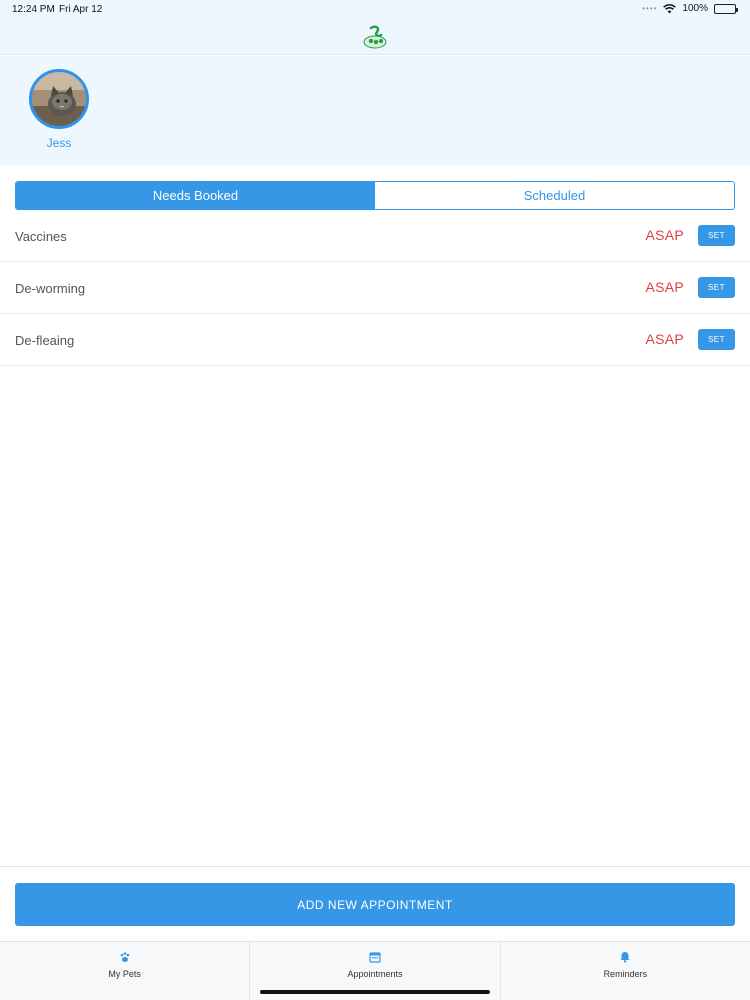  I want to click on wifi-icon, so click(670, 8).